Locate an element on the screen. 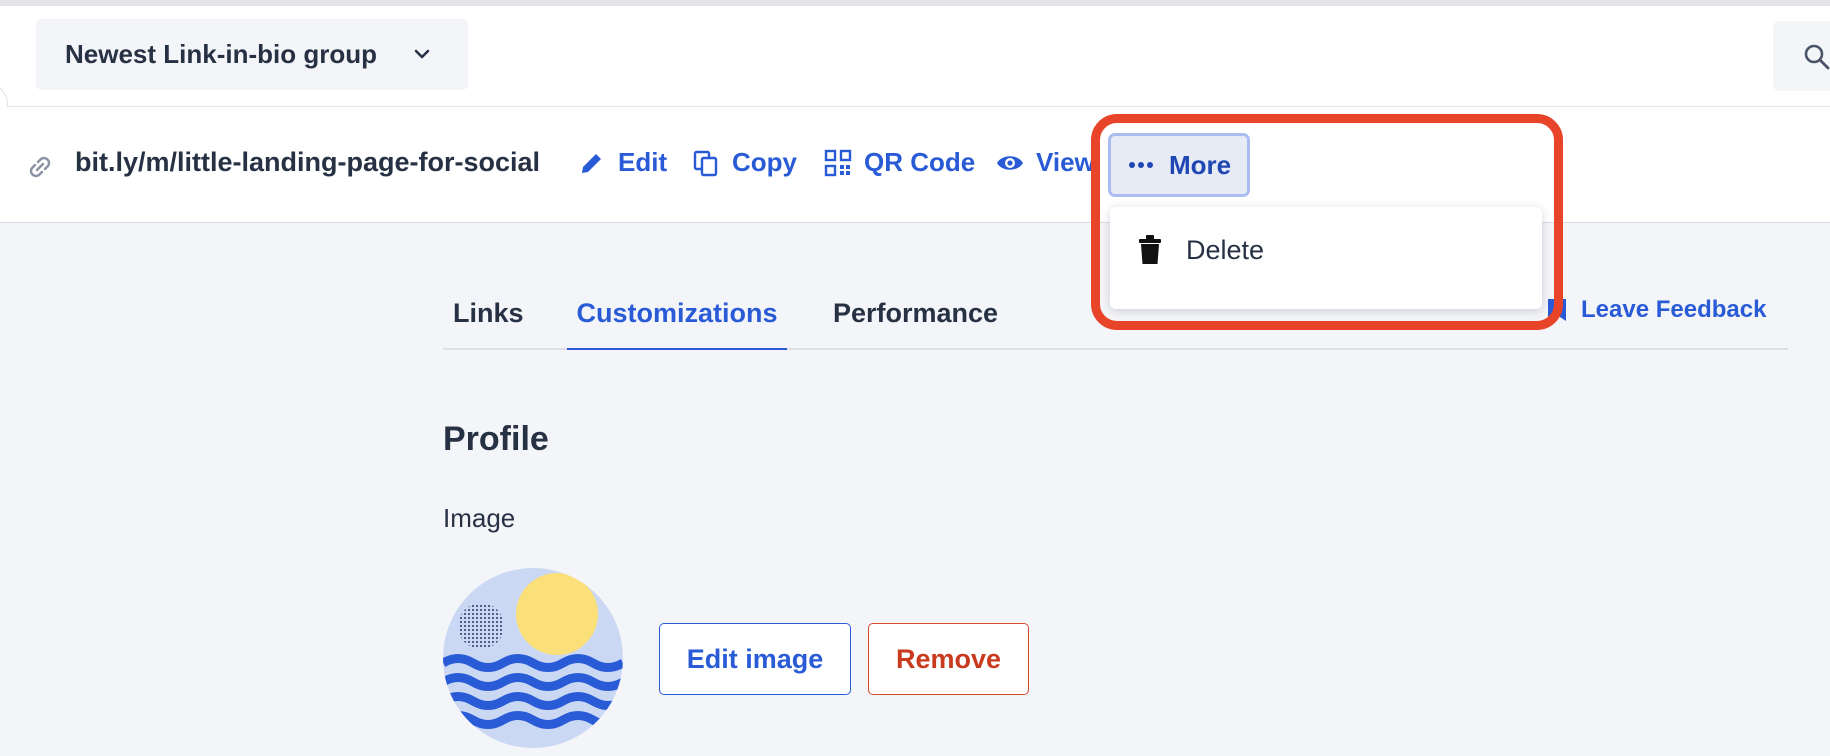 The height and width of the screenshot is (756, 1830). chevron-down-icon is located at coordinates (422, 54).